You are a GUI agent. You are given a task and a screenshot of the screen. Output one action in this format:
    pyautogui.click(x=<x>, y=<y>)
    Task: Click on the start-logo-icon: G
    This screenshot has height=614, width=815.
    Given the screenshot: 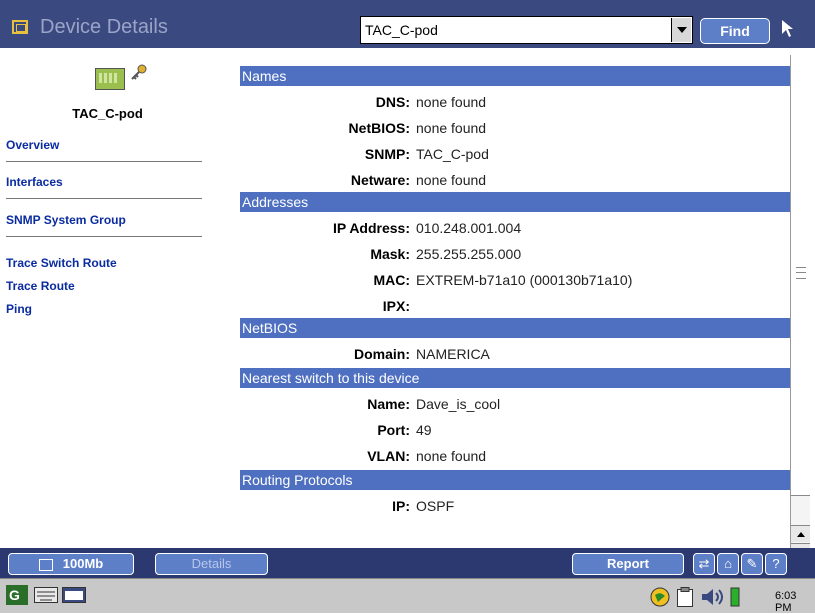 What is the action you would take?
    pyautogui.click(x=17, y=597)
    